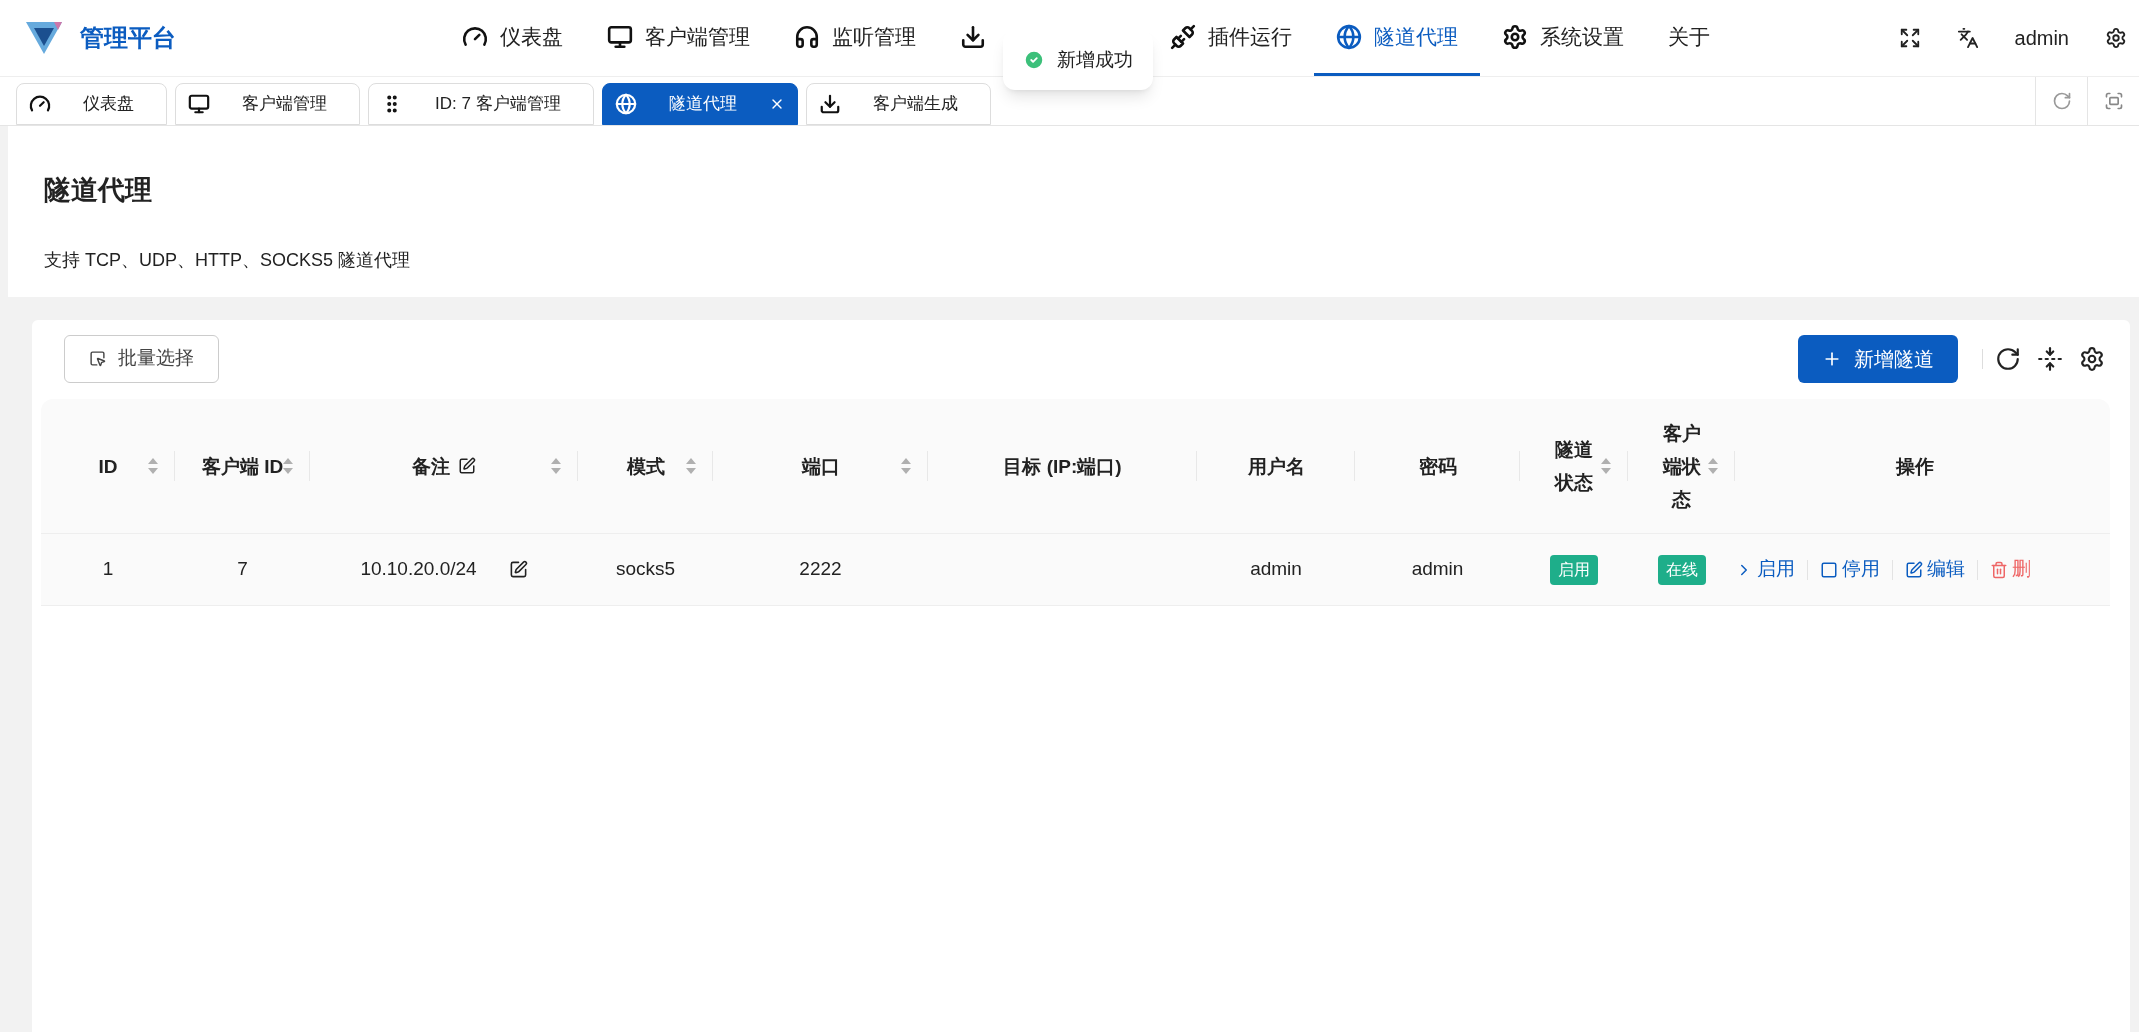  I want to click on column-header: 备注, so click(431, 466).